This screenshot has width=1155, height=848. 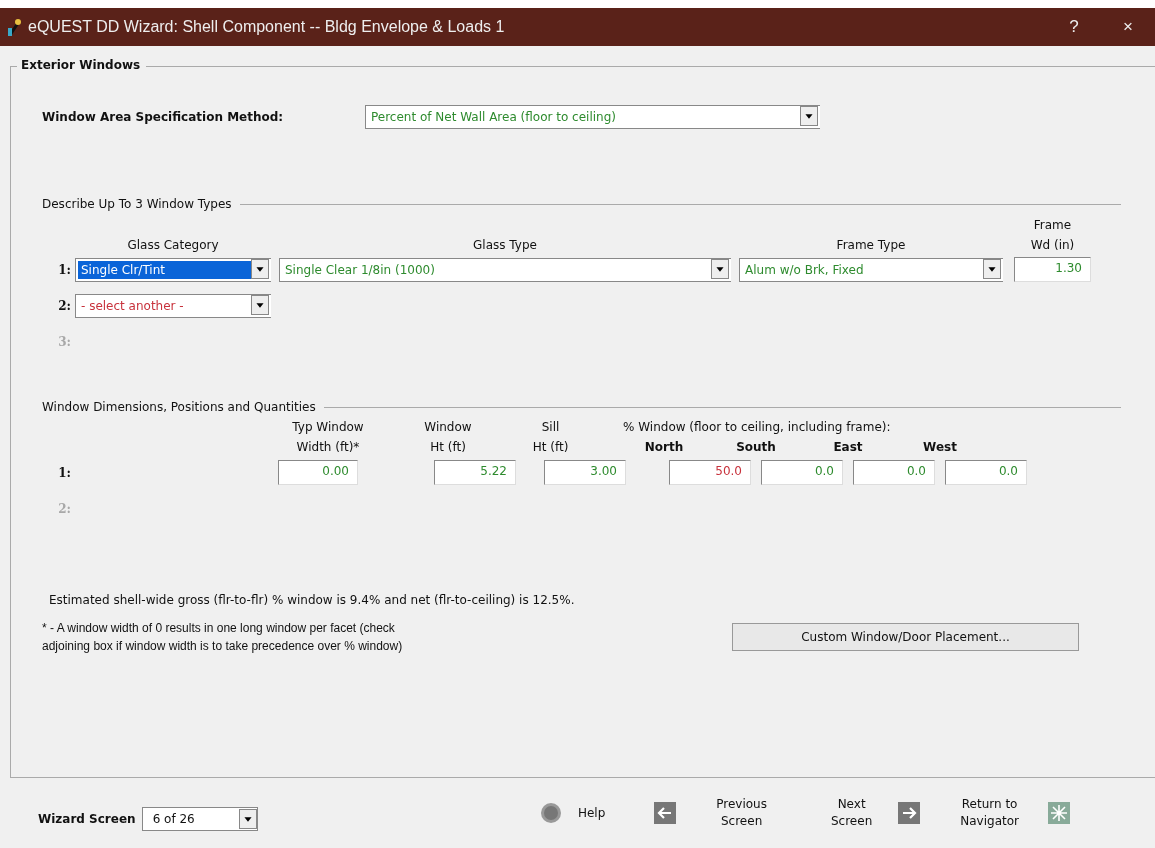 What do you see at coordinates (871, 269) in the screenshot?
I see `frame-type-dropdown: Alum w/o Brk, Fixed` at bounding box center [871, 269].